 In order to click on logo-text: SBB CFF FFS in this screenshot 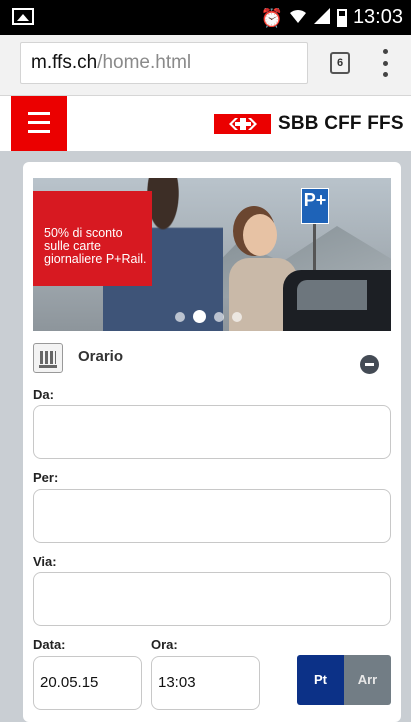, I will do `click(341, 123)`.